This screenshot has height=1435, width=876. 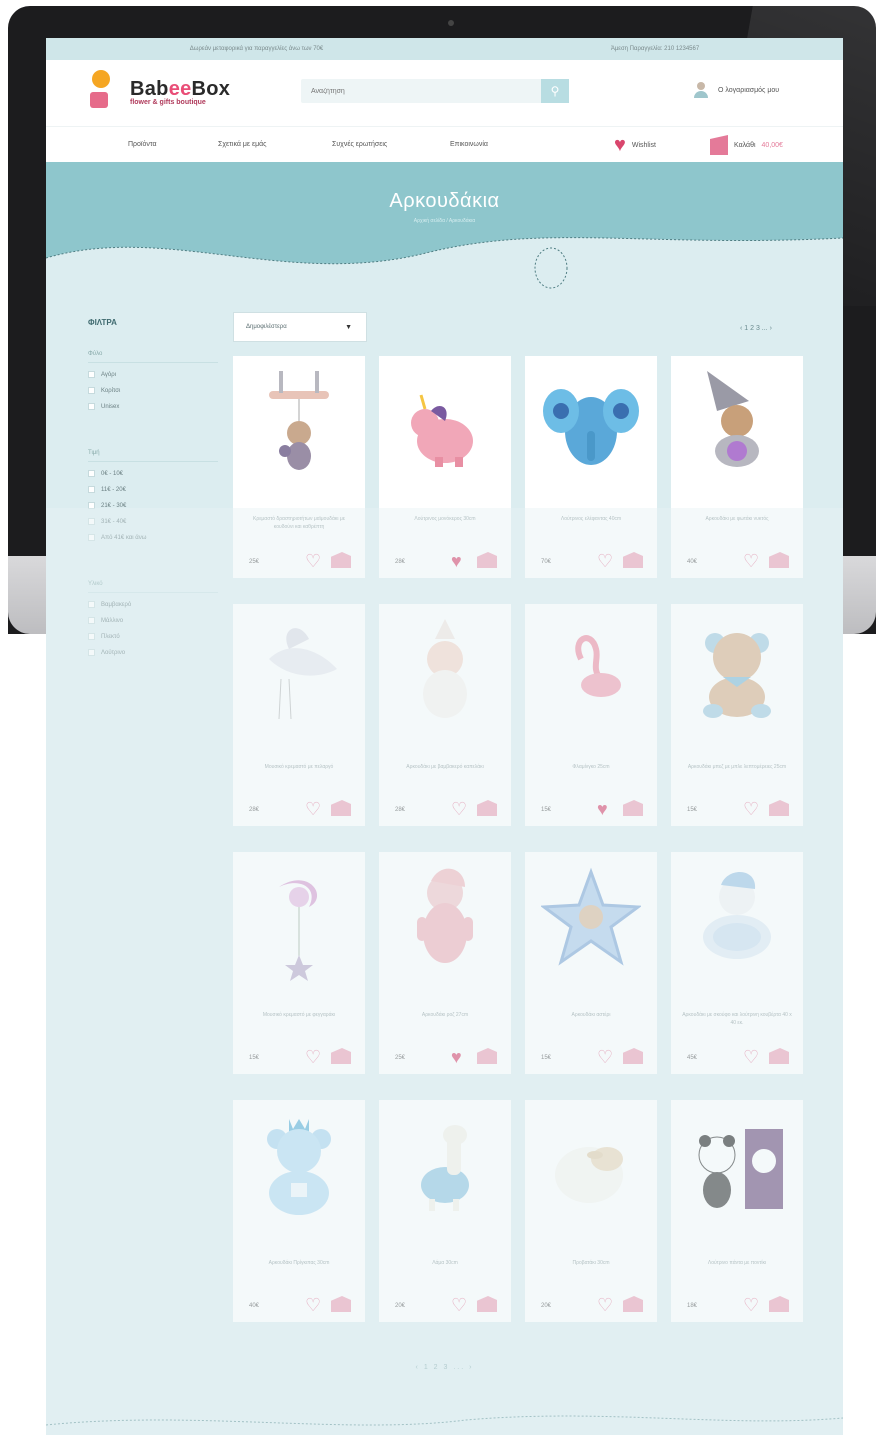 I want to click on filter-option: Λούτρινο, so click(x=153, y=652).